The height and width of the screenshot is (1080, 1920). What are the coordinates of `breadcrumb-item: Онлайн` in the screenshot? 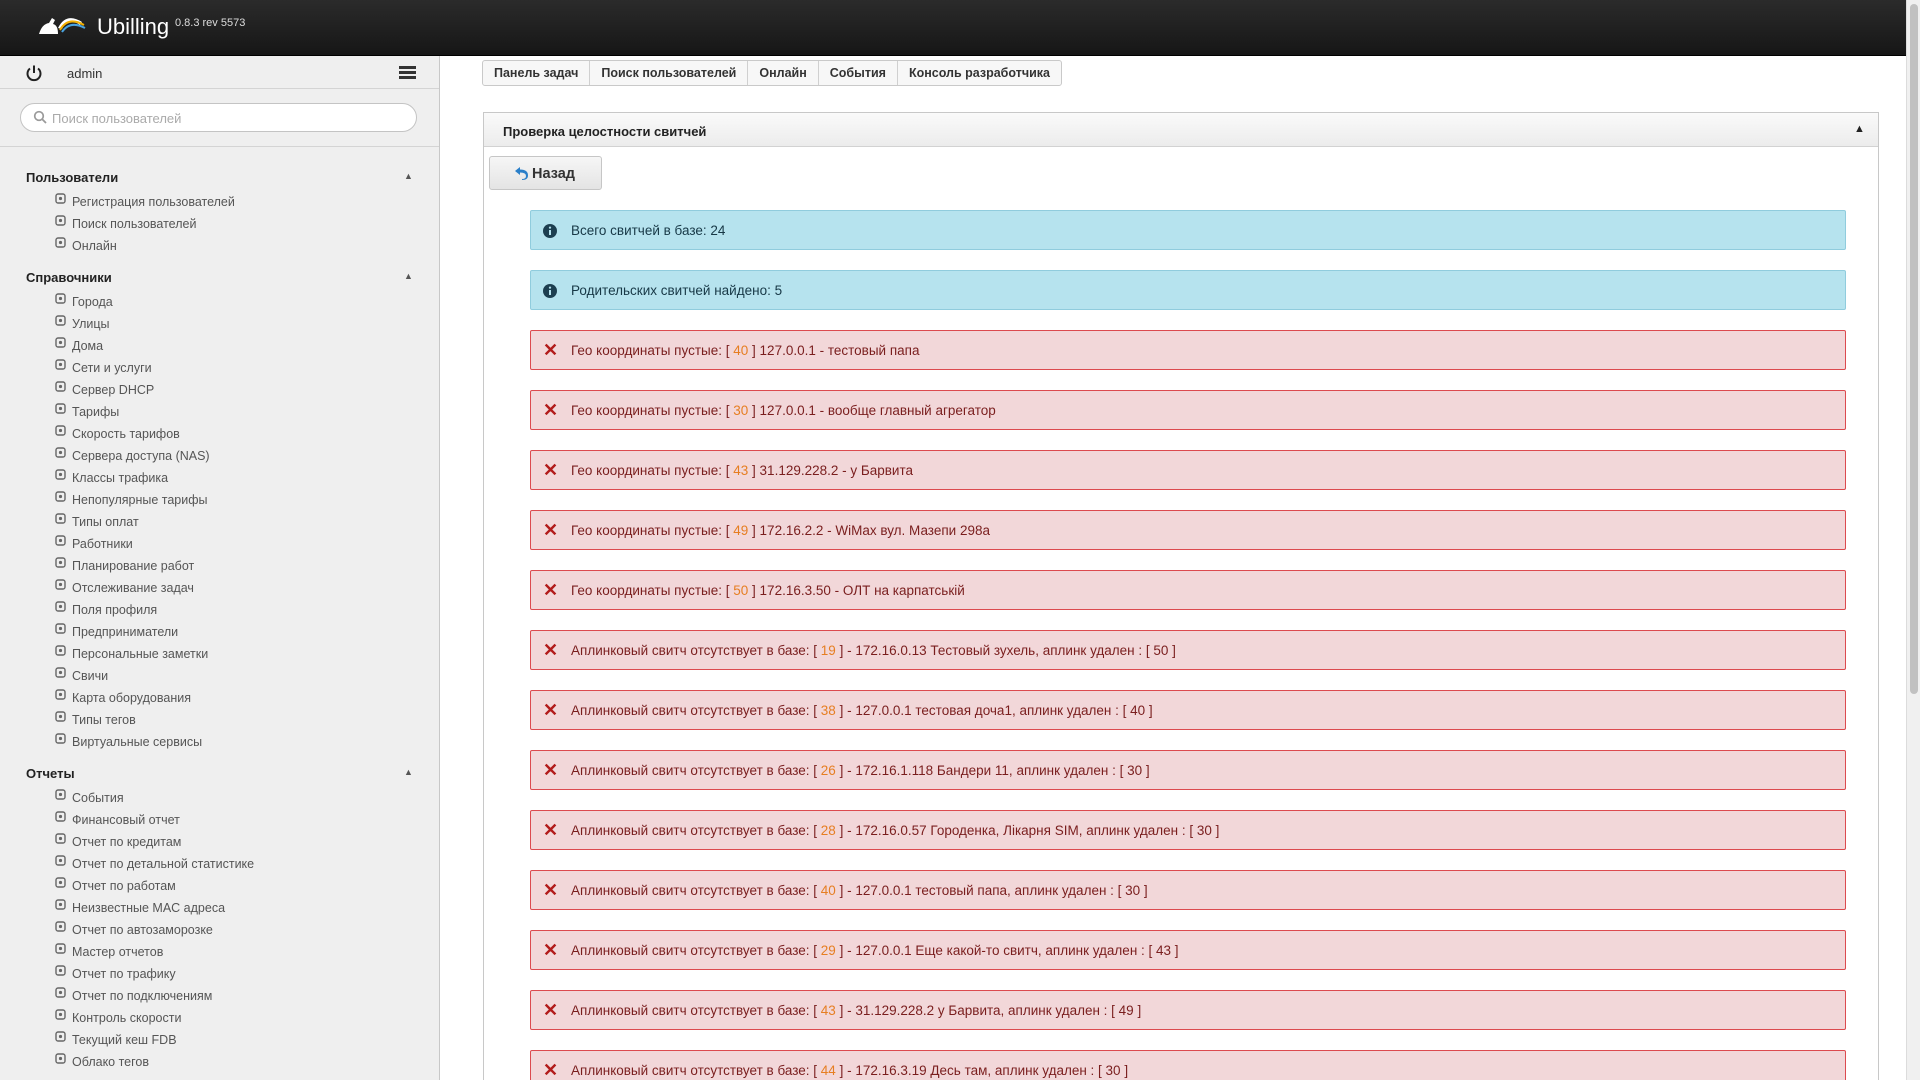 It's located at (783, 73).